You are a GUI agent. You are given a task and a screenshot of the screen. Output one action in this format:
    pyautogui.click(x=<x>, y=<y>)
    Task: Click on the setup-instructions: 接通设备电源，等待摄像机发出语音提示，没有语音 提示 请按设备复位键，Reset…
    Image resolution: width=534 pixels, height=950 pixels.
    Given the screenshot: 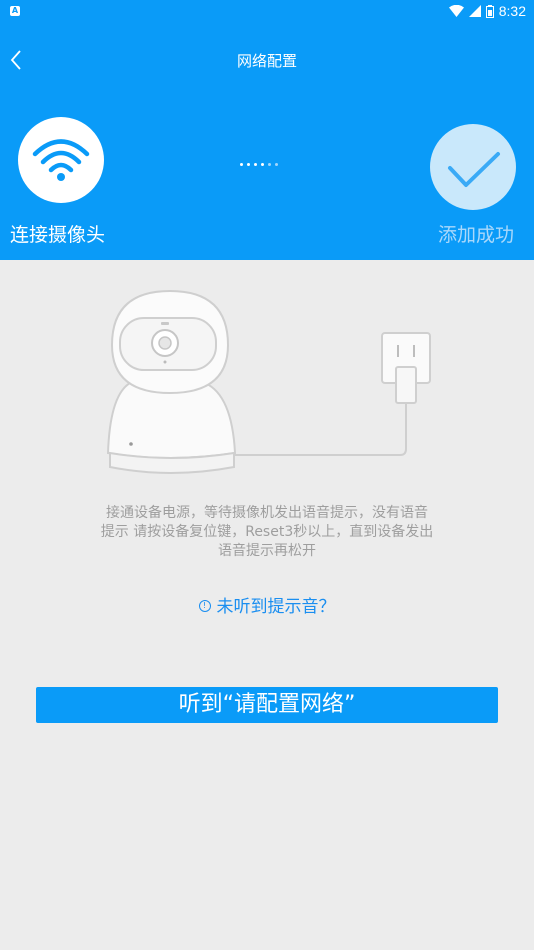 What is the action you would take?
    pyautogui.click(x=267, y=532)
    